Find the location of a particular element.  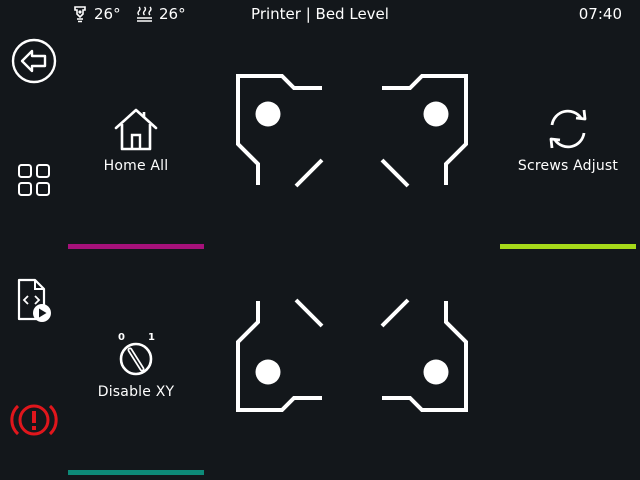

switch-on-label: 1 is located at coordinates (151, 337).